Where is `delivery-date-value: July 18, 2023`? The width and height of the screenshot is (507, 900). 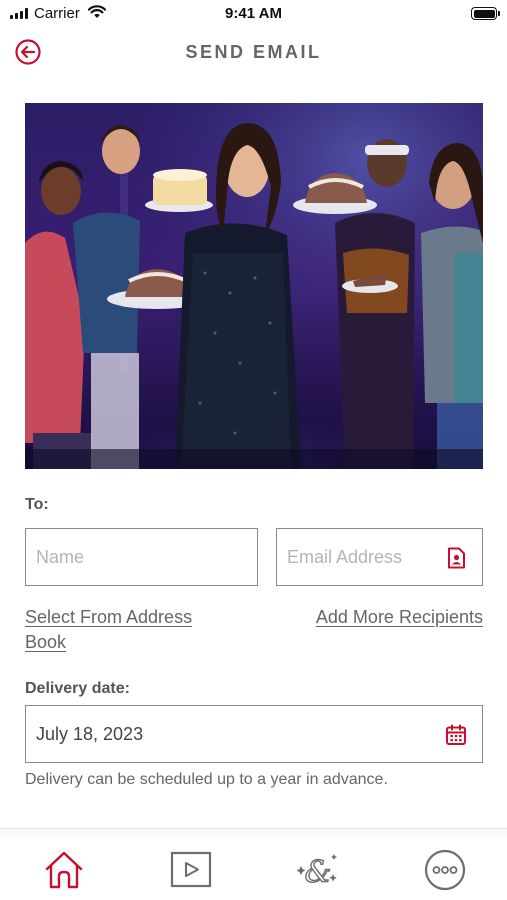
delivery-date-value: July 18, 2023 is located at coordinates (90, 734).